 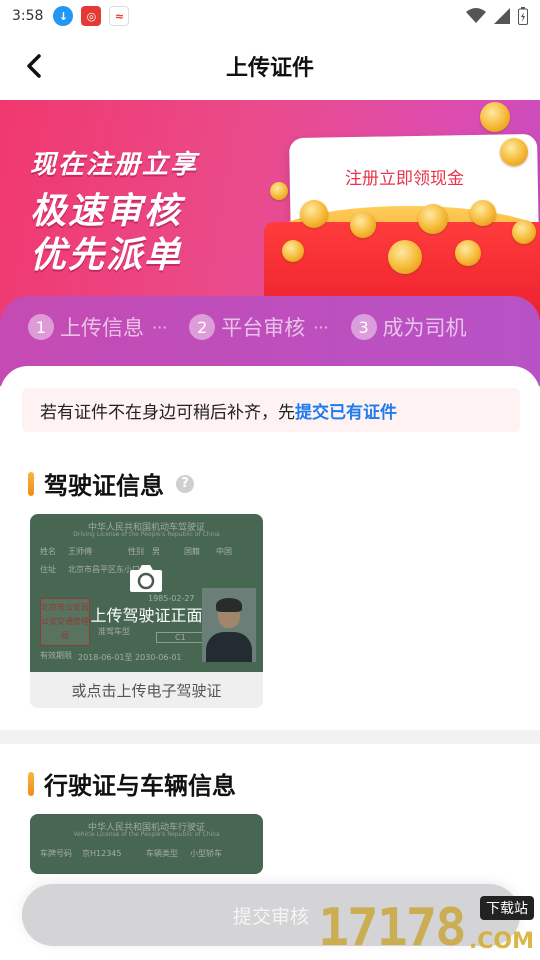 What do you see at coordinates (263, 328) in the screenshot?
I see `step-label: 平台审核` at bounding box center [263, 328].